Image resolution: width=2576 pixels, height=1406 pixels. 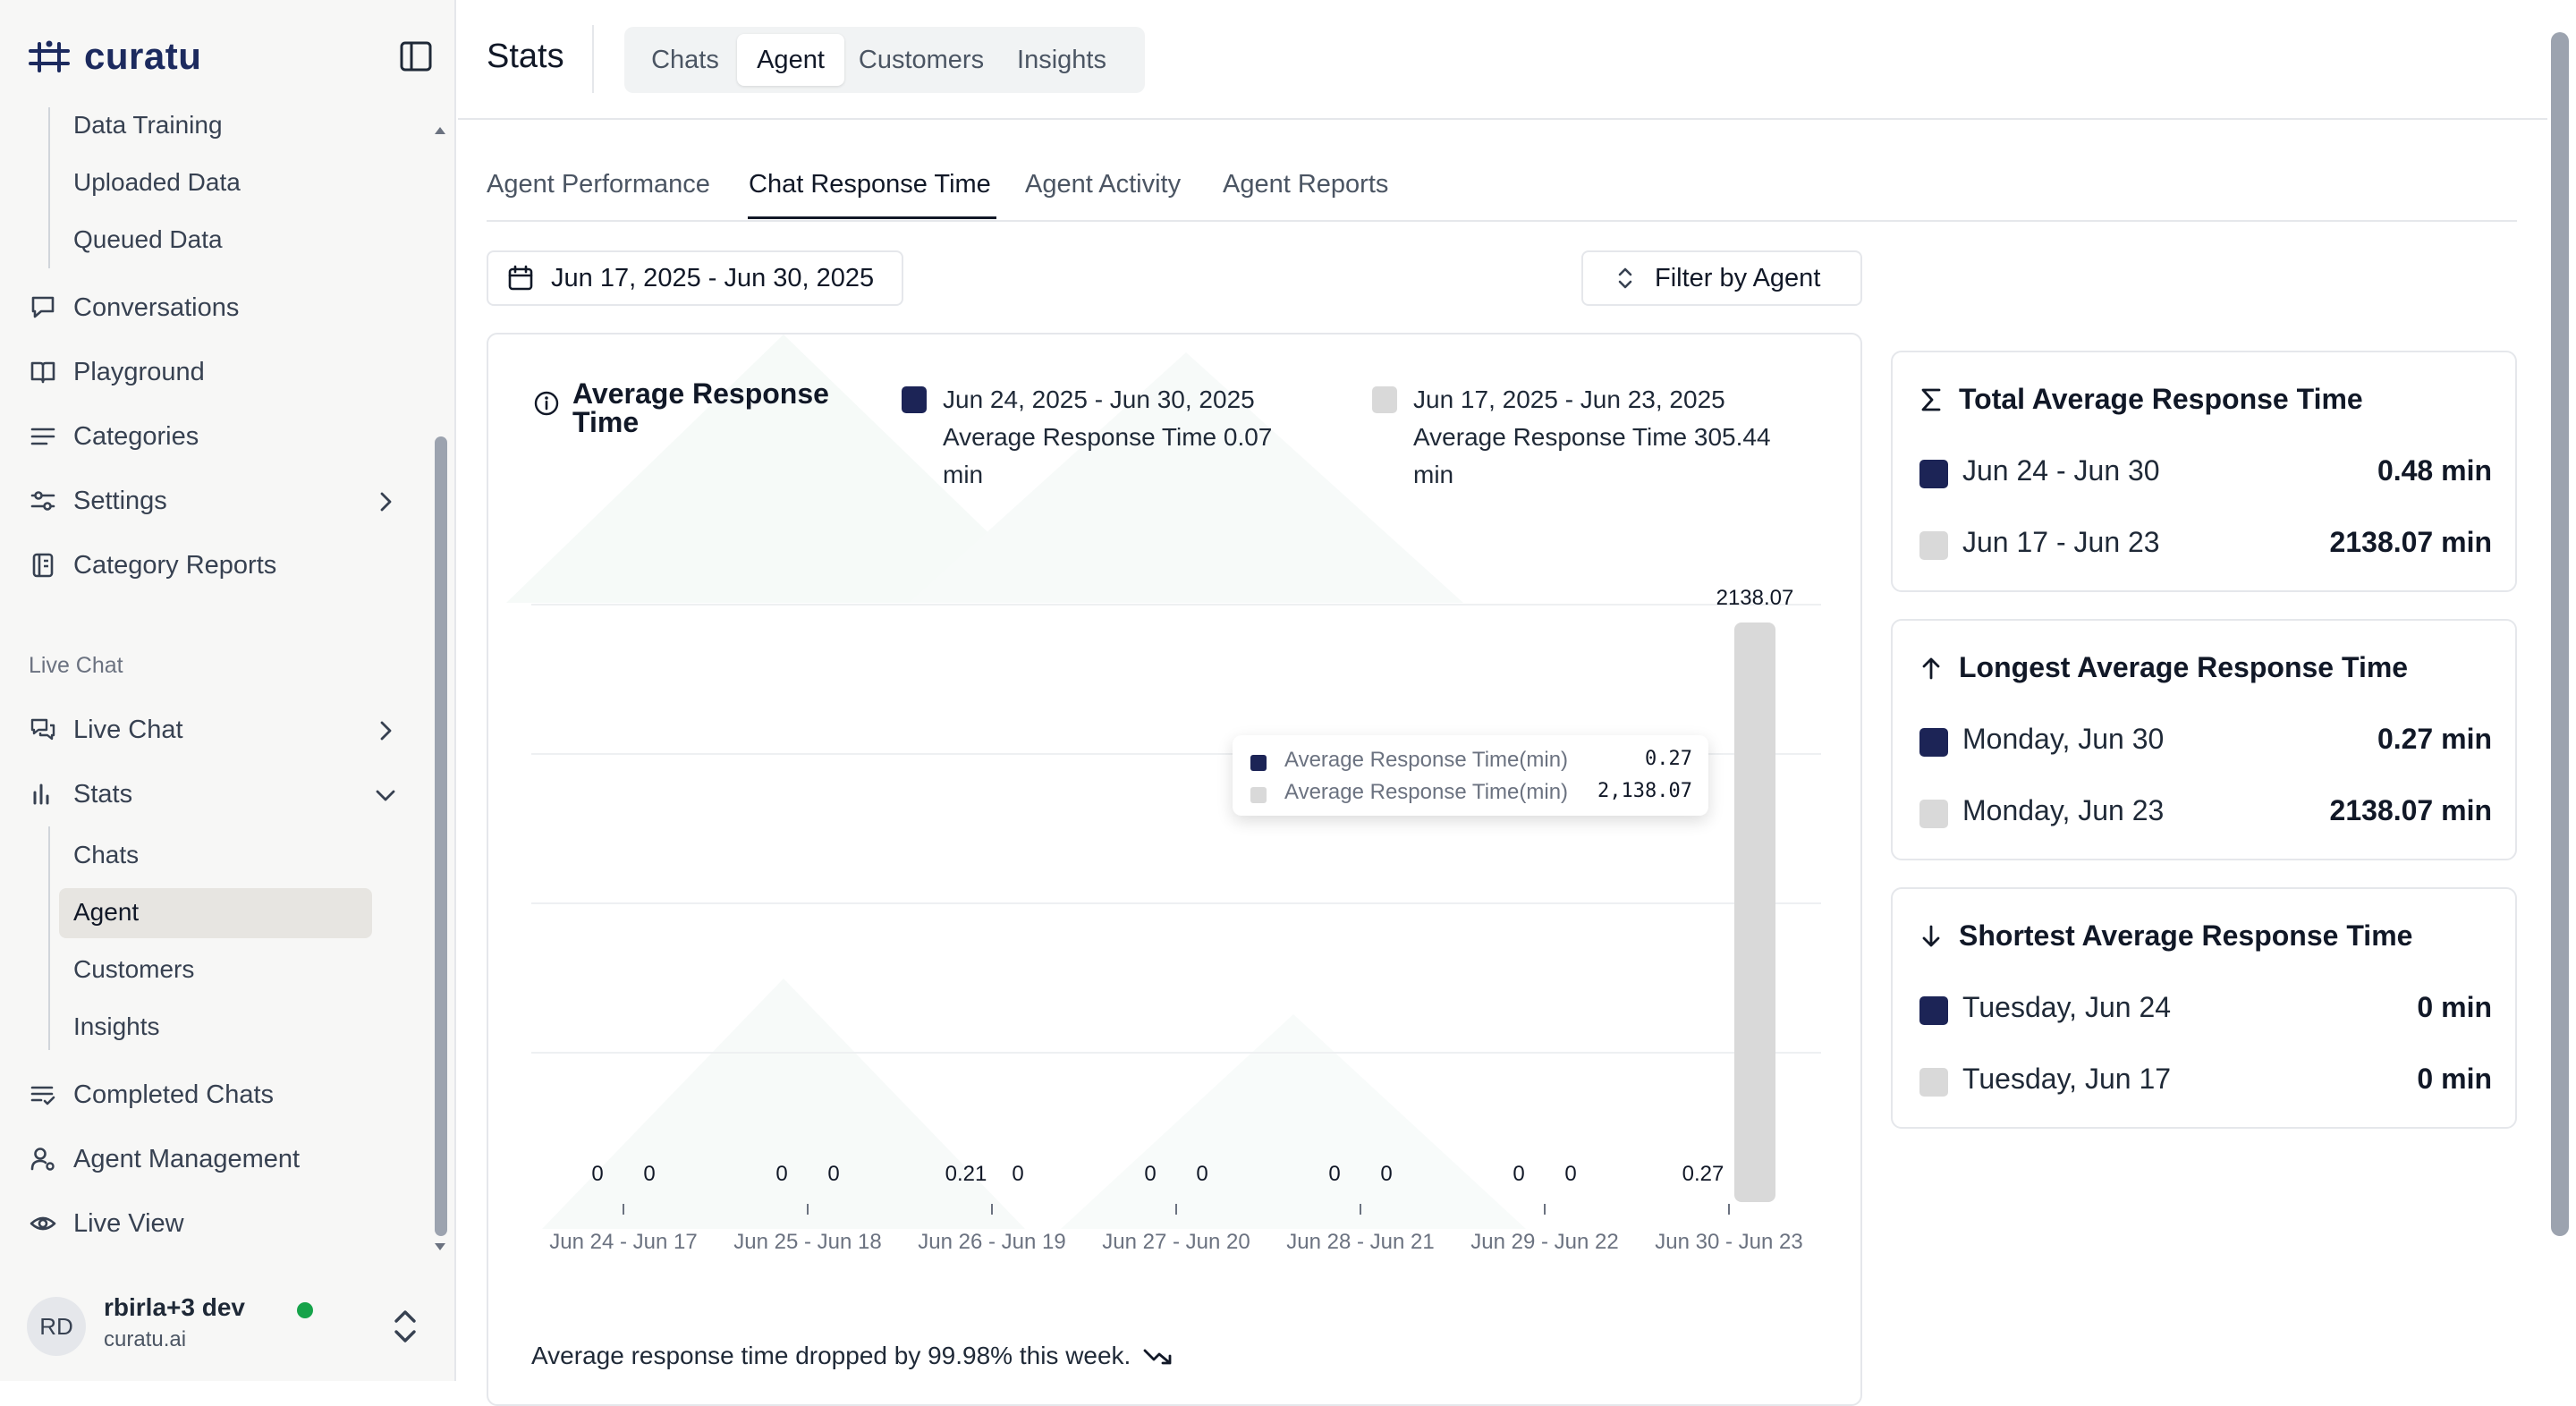 I want to click on page-scrollbar, so click(x=2560, y=634).